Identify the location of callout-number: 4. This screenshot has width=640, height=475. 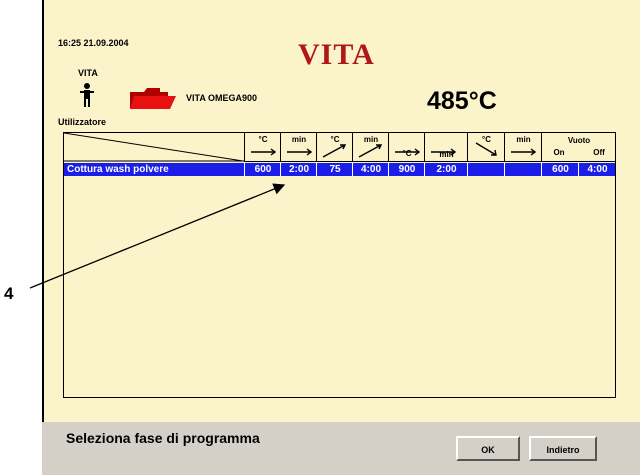
(9, 293).